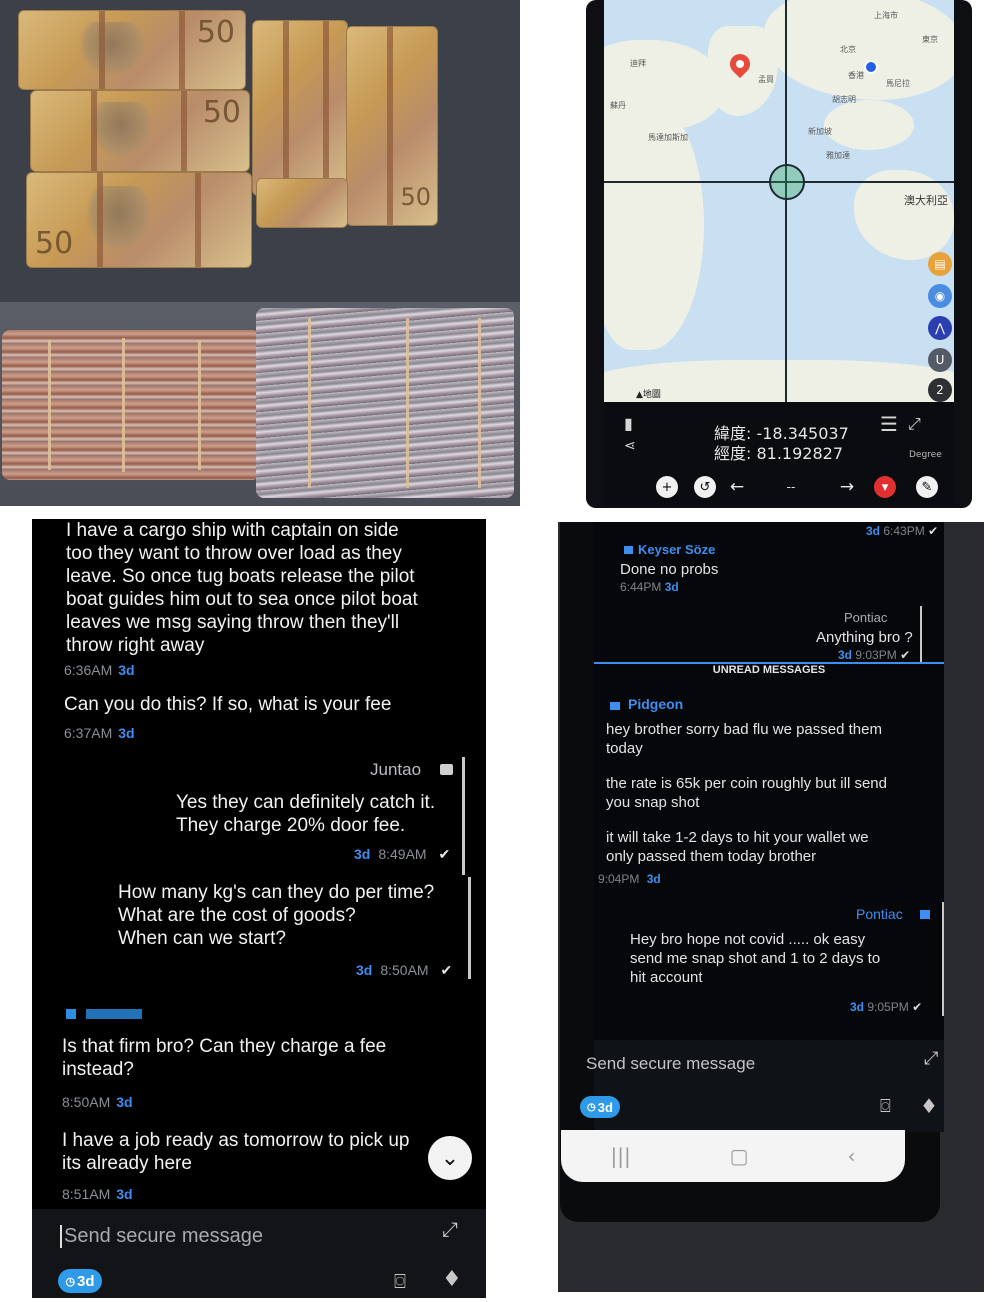  I want to click on message-meta: 3d 9:05PM ✔, so click(886, 1007).